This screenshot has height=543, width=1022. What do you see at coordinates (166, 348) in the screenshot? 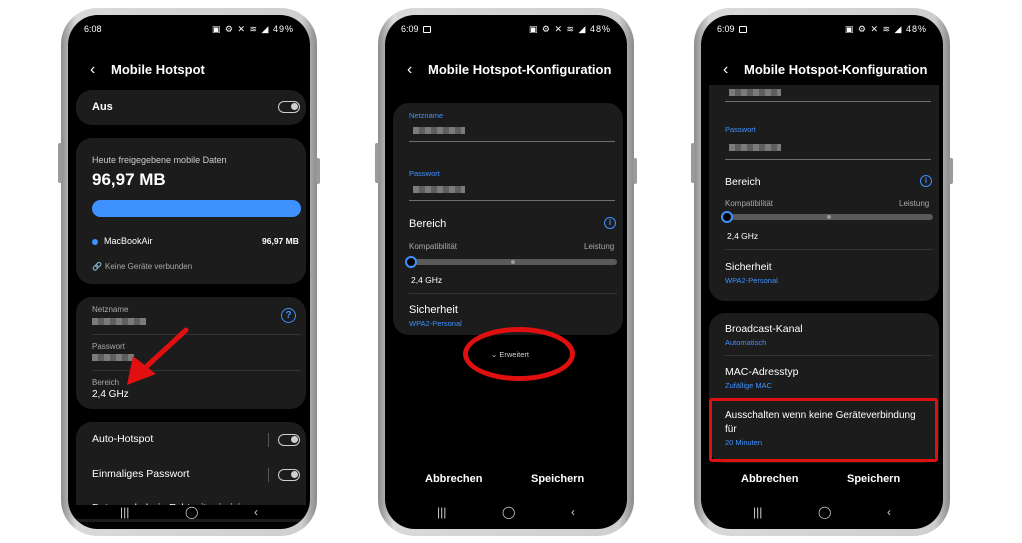
I see `arrow-shaft` at bounding box center [166, 348].